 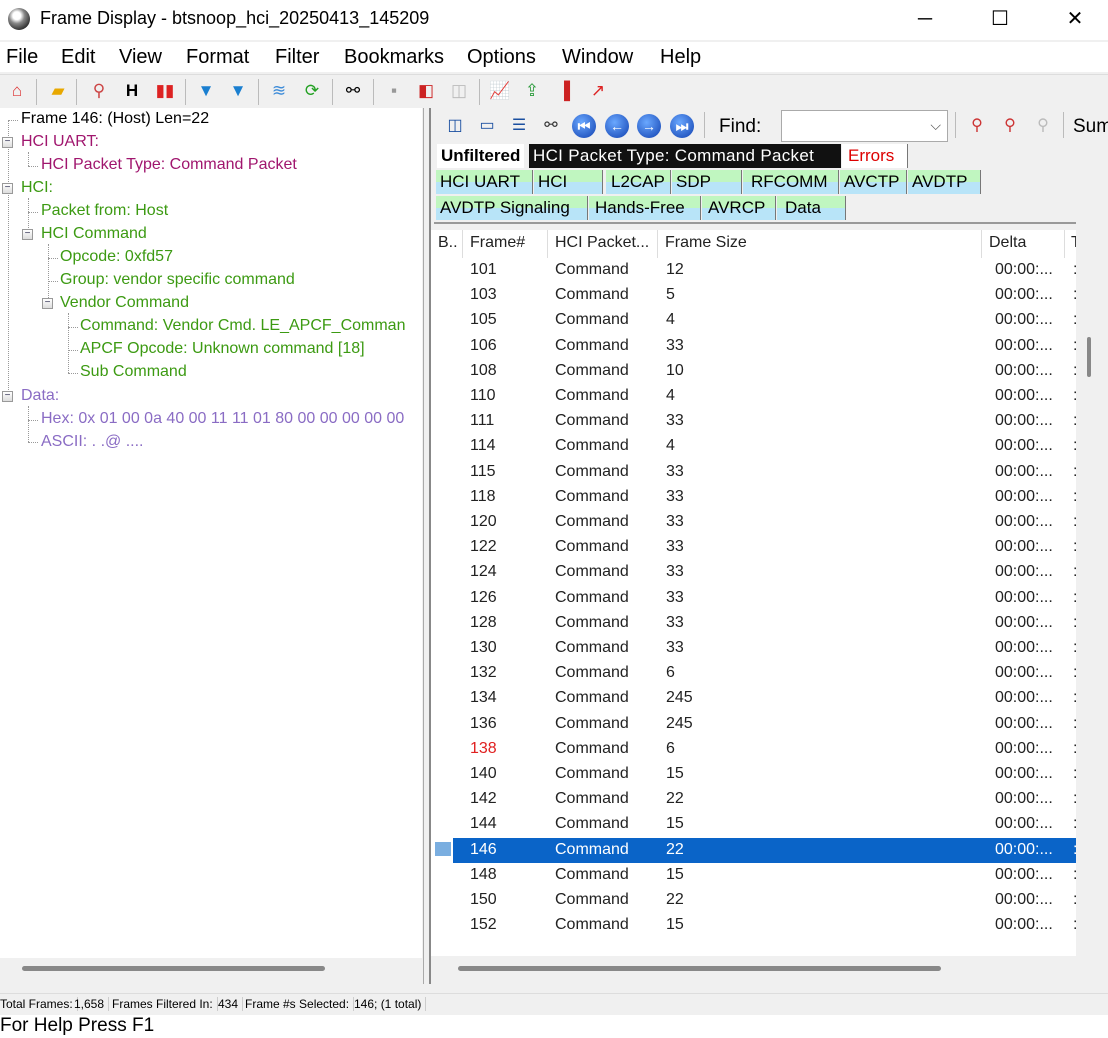 What do you see at coordinates (873, 182) in the screenshot?
I see `tab-avctp: AVCTP` at bounding box center [873, 182].